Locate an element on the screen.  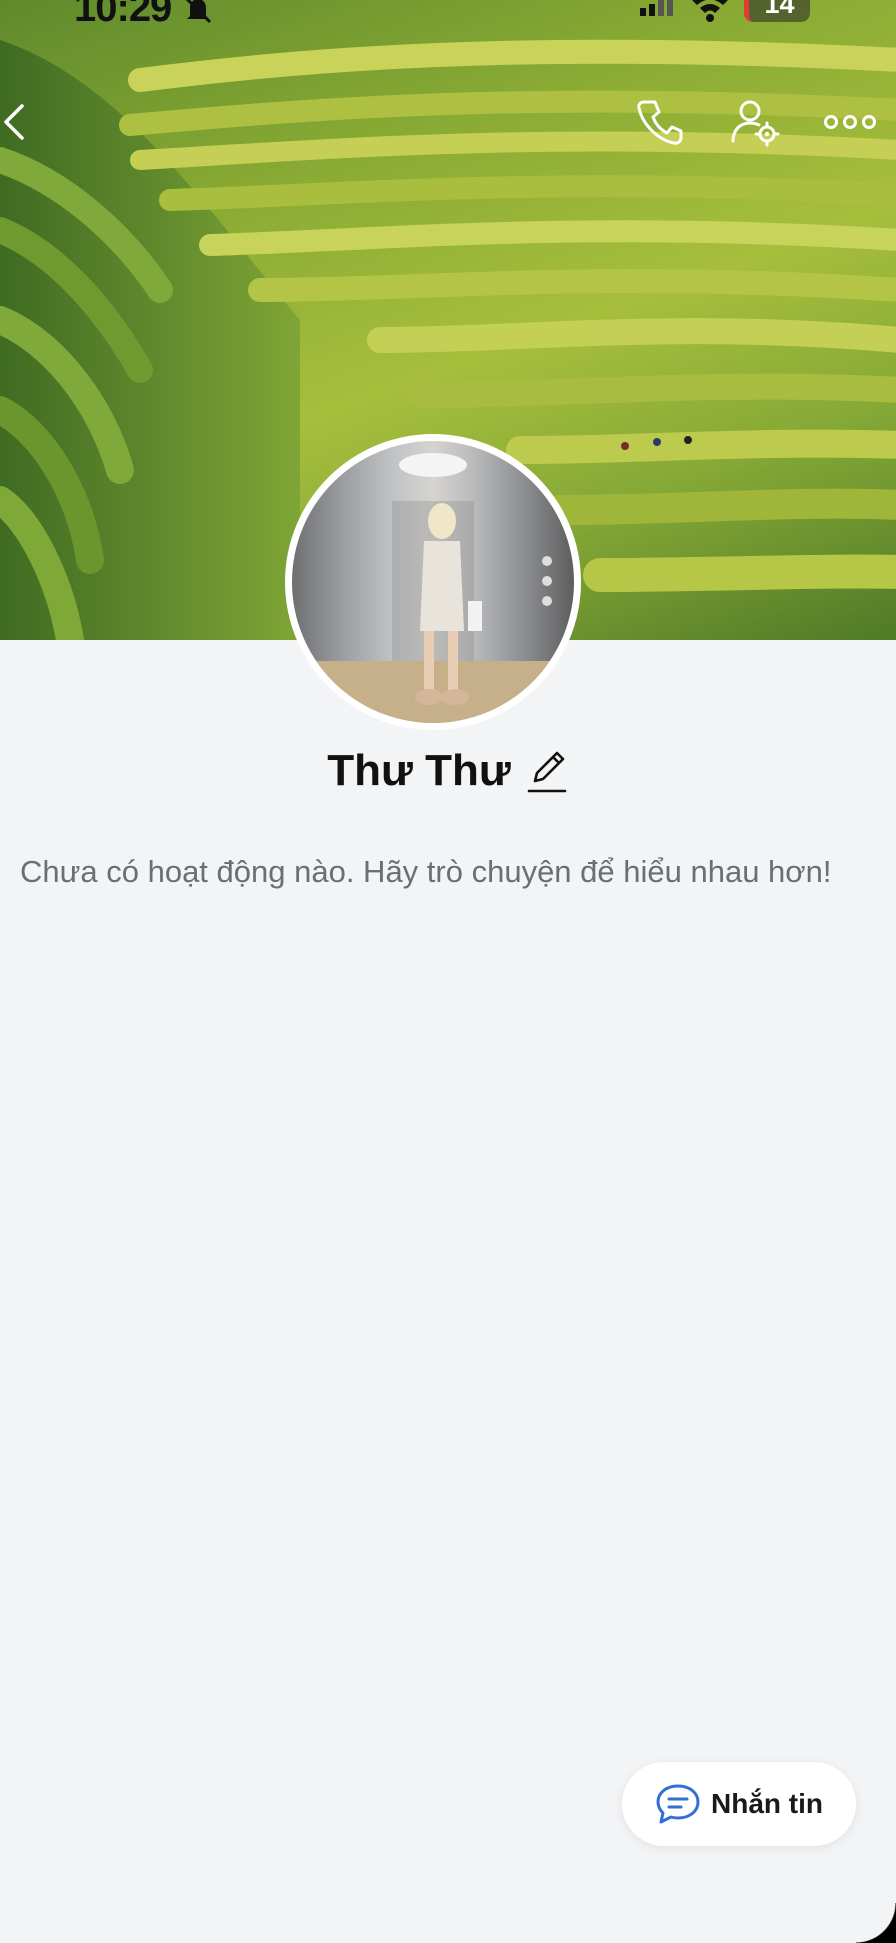
user-settings-icon is located at coordinates (755, 123).